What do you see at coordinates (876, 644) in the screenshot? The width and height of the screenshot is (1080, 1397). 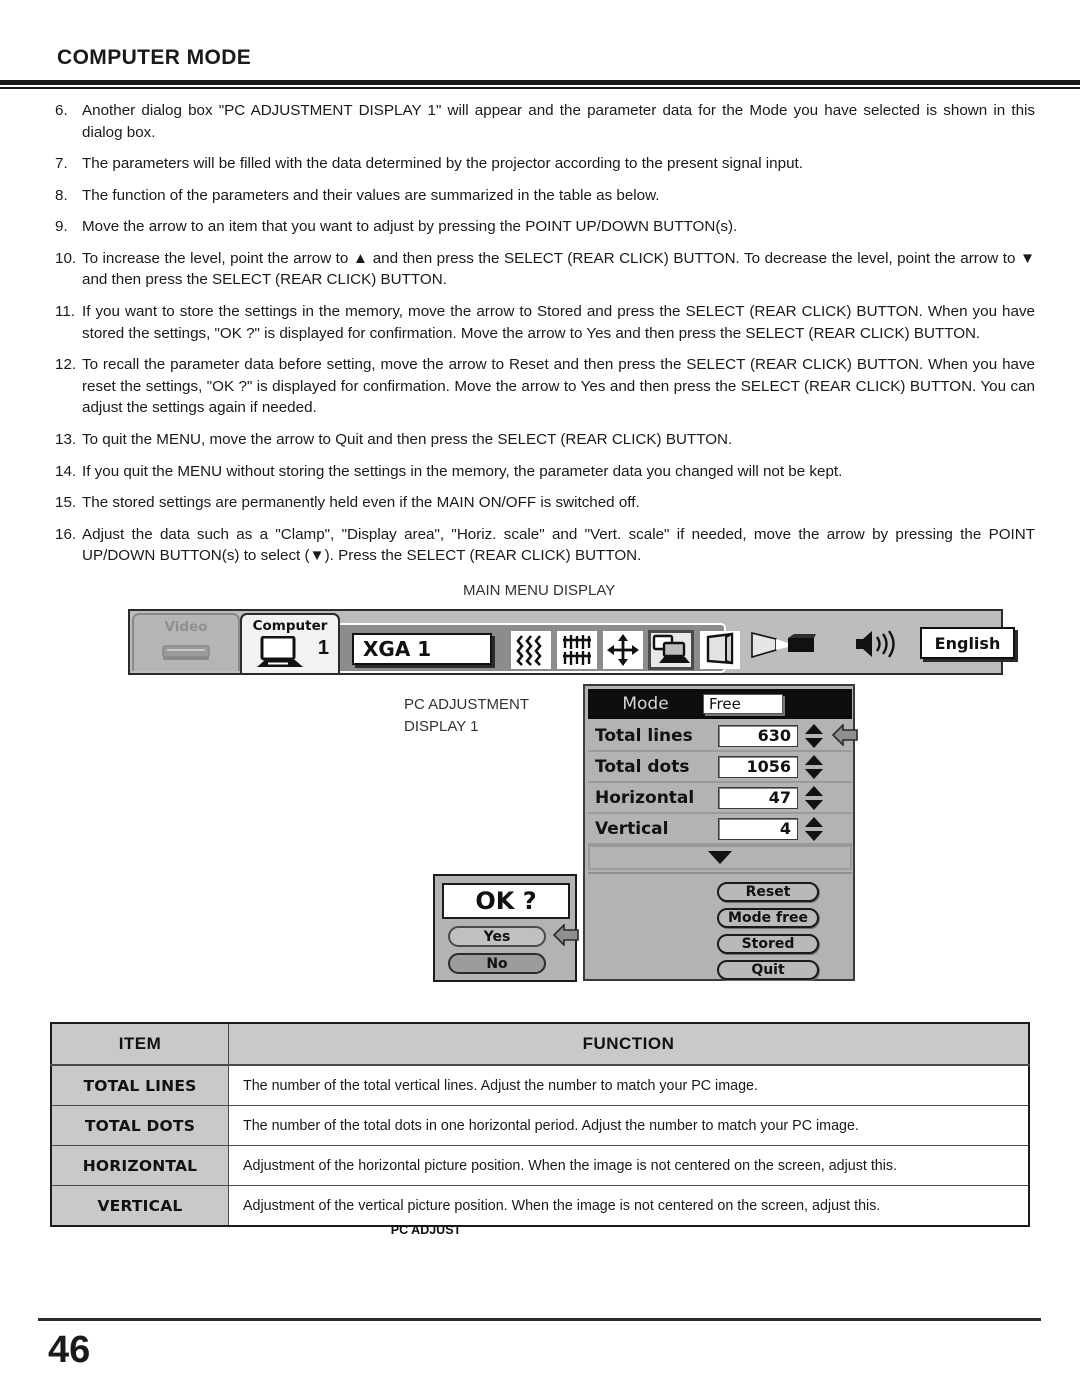 I see `volume-icon` at bounding box center [876, 644].